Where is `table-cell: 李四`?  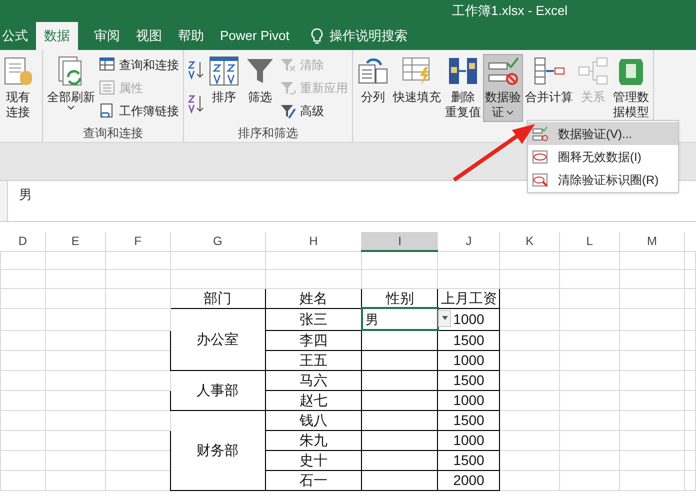 table-cell: 李四 is located at coordinates (313, 340).